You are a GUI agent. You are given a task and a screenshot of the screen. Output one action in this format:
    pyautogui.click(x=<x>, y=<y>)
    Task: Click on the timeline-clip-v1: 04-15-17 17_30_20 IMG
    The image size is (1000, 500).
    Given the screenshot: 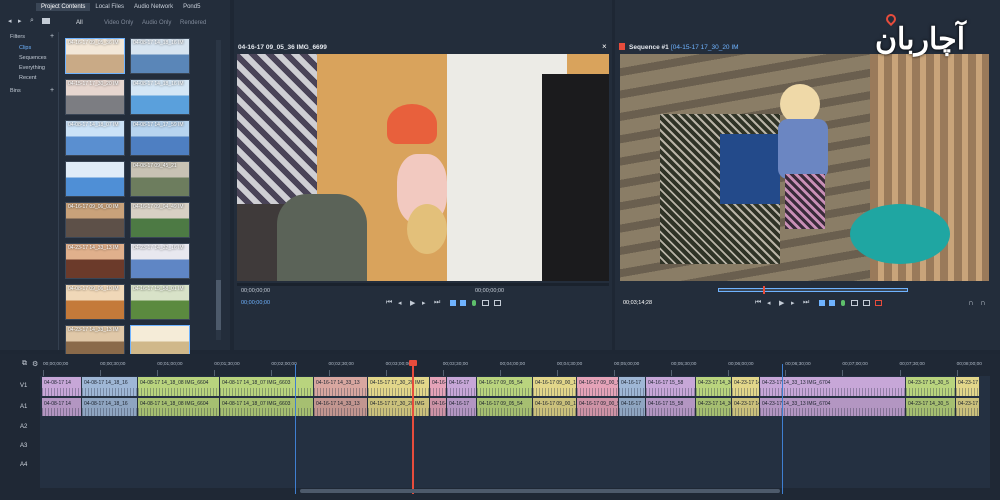 What is the action you would take?
    pyautogui.click(x=399, y=386)
    